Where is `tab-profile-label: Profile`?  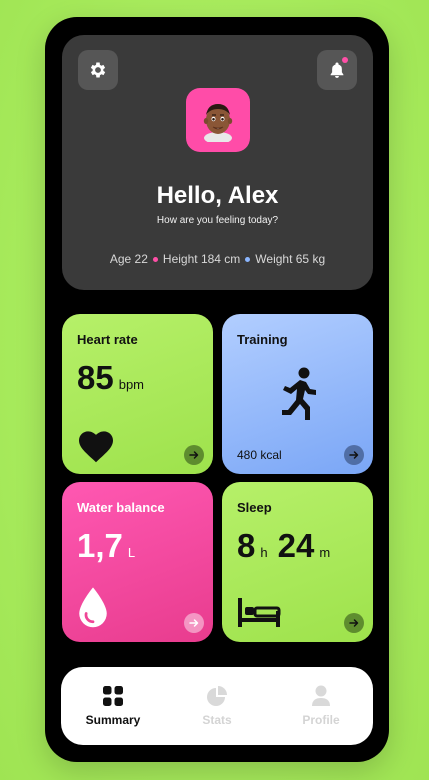 tab-profile-label: Profile is located at coordinates (321, 720).